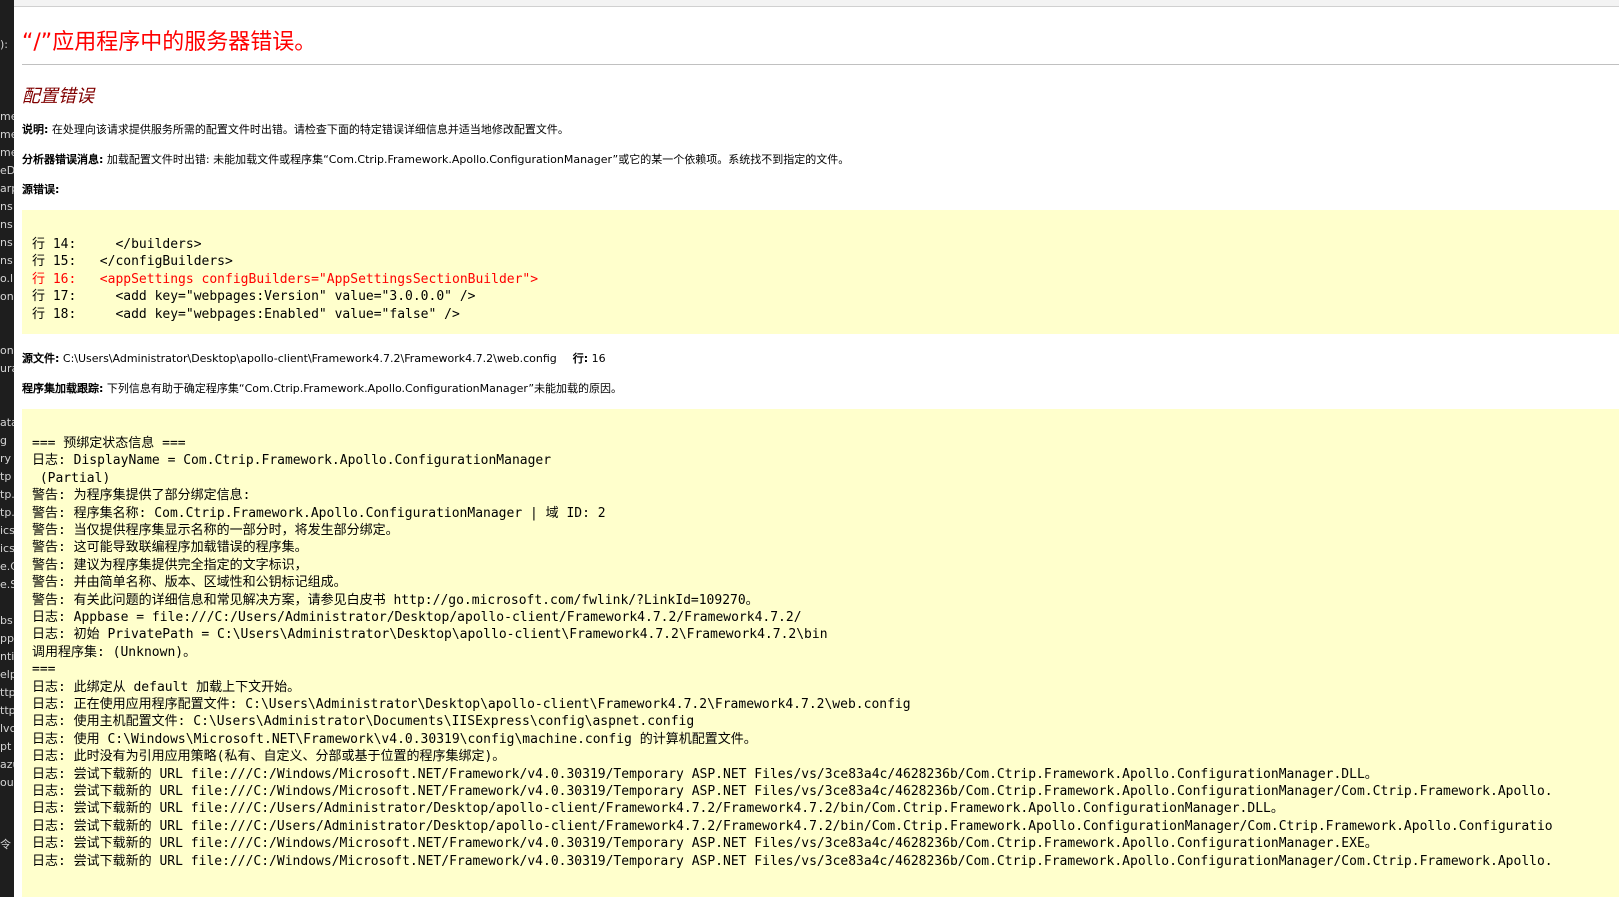 The width and height of the screenshot is (1619, 897). What do you see at coordinates (7, 188) in the screenshot?
I see `side-panel-text: arp` at bounding box center [7, 188].